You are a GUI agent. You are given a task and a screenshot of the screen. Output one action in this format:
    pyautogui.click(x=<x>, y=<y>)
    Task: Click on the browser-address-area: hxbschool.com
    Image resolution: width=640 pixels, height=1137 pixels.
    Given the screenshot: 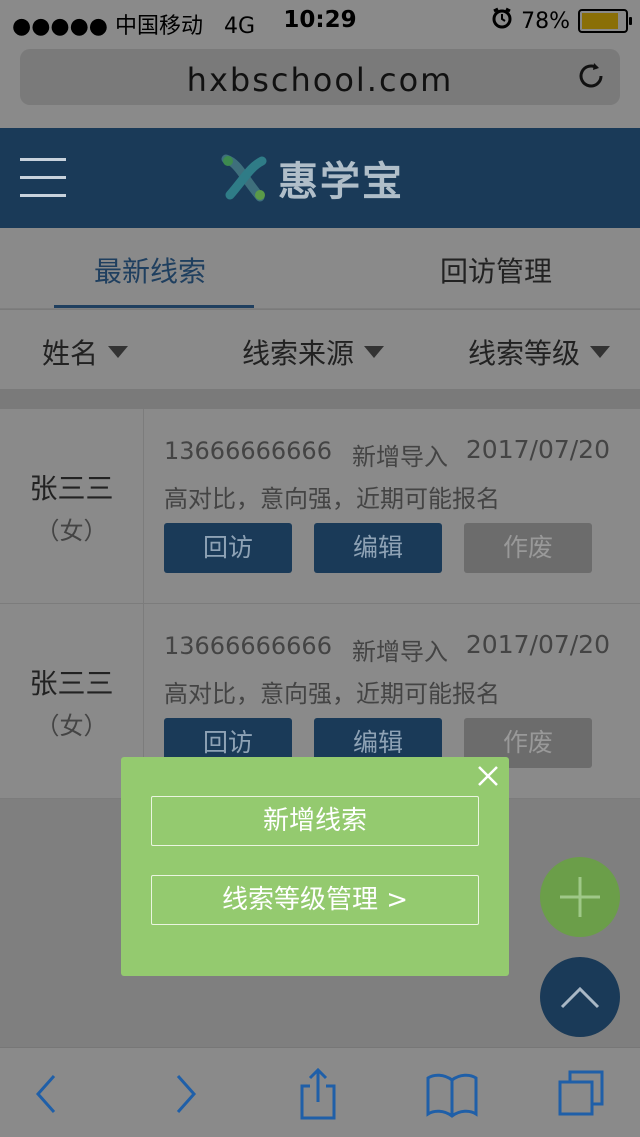 What is the action you would take?
    pyautogui.click(x=320, y=84)
    